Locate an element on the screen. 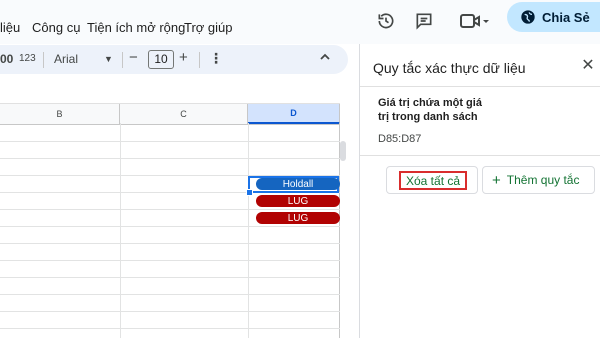 Image resolution: width=600 pixels, height=338 pixels. clear-all-button: Xóa tất cả is located at coordinates (432, 180).